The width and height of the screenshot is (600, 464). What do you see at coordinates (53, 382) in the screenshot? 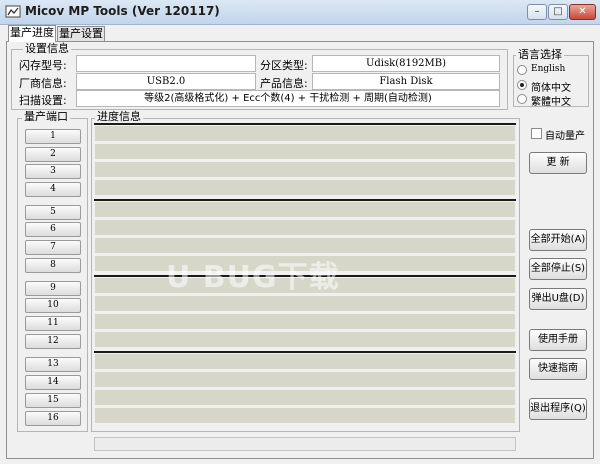
I see `port-button-14: 14` at bounding box center [53, 382].